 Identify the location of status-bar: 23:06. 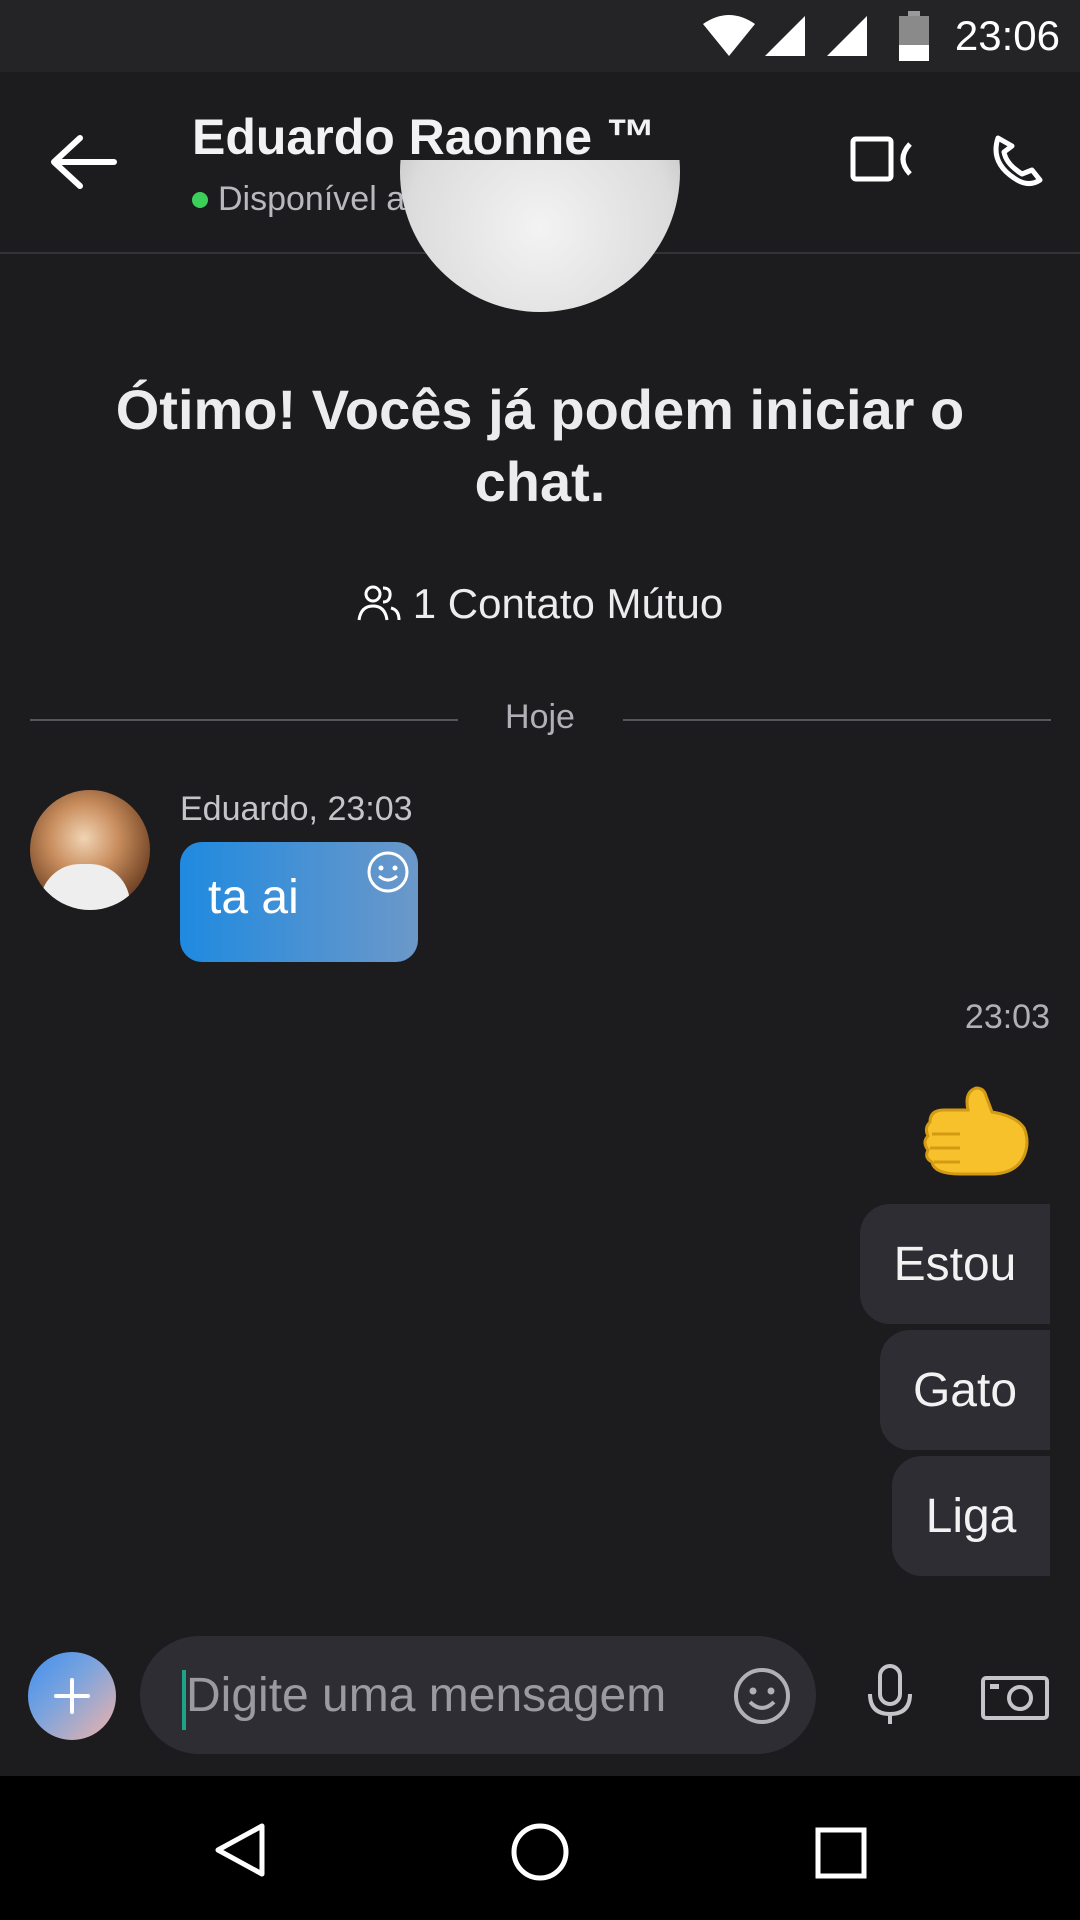
(540, 36).